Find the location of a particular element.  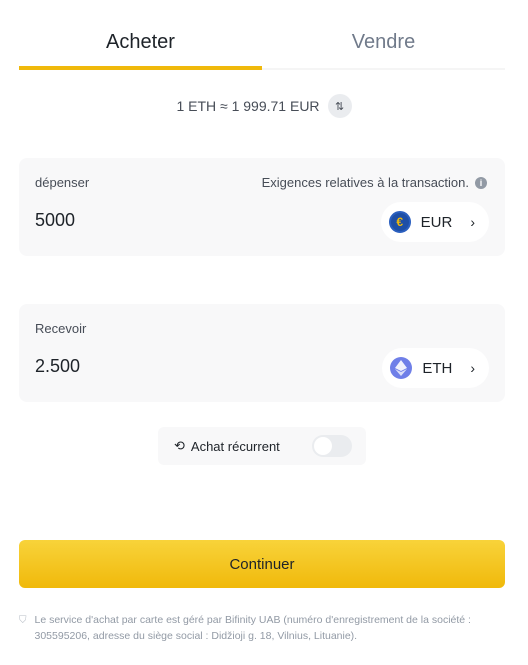

spend-currency-selector: € EUR › is located at coordinates (434, 222).